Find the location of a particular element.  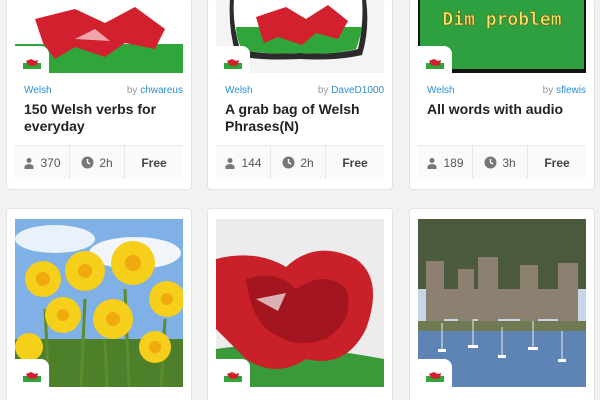

author-link: DaveD1000 is located at coordinates (357, 90).